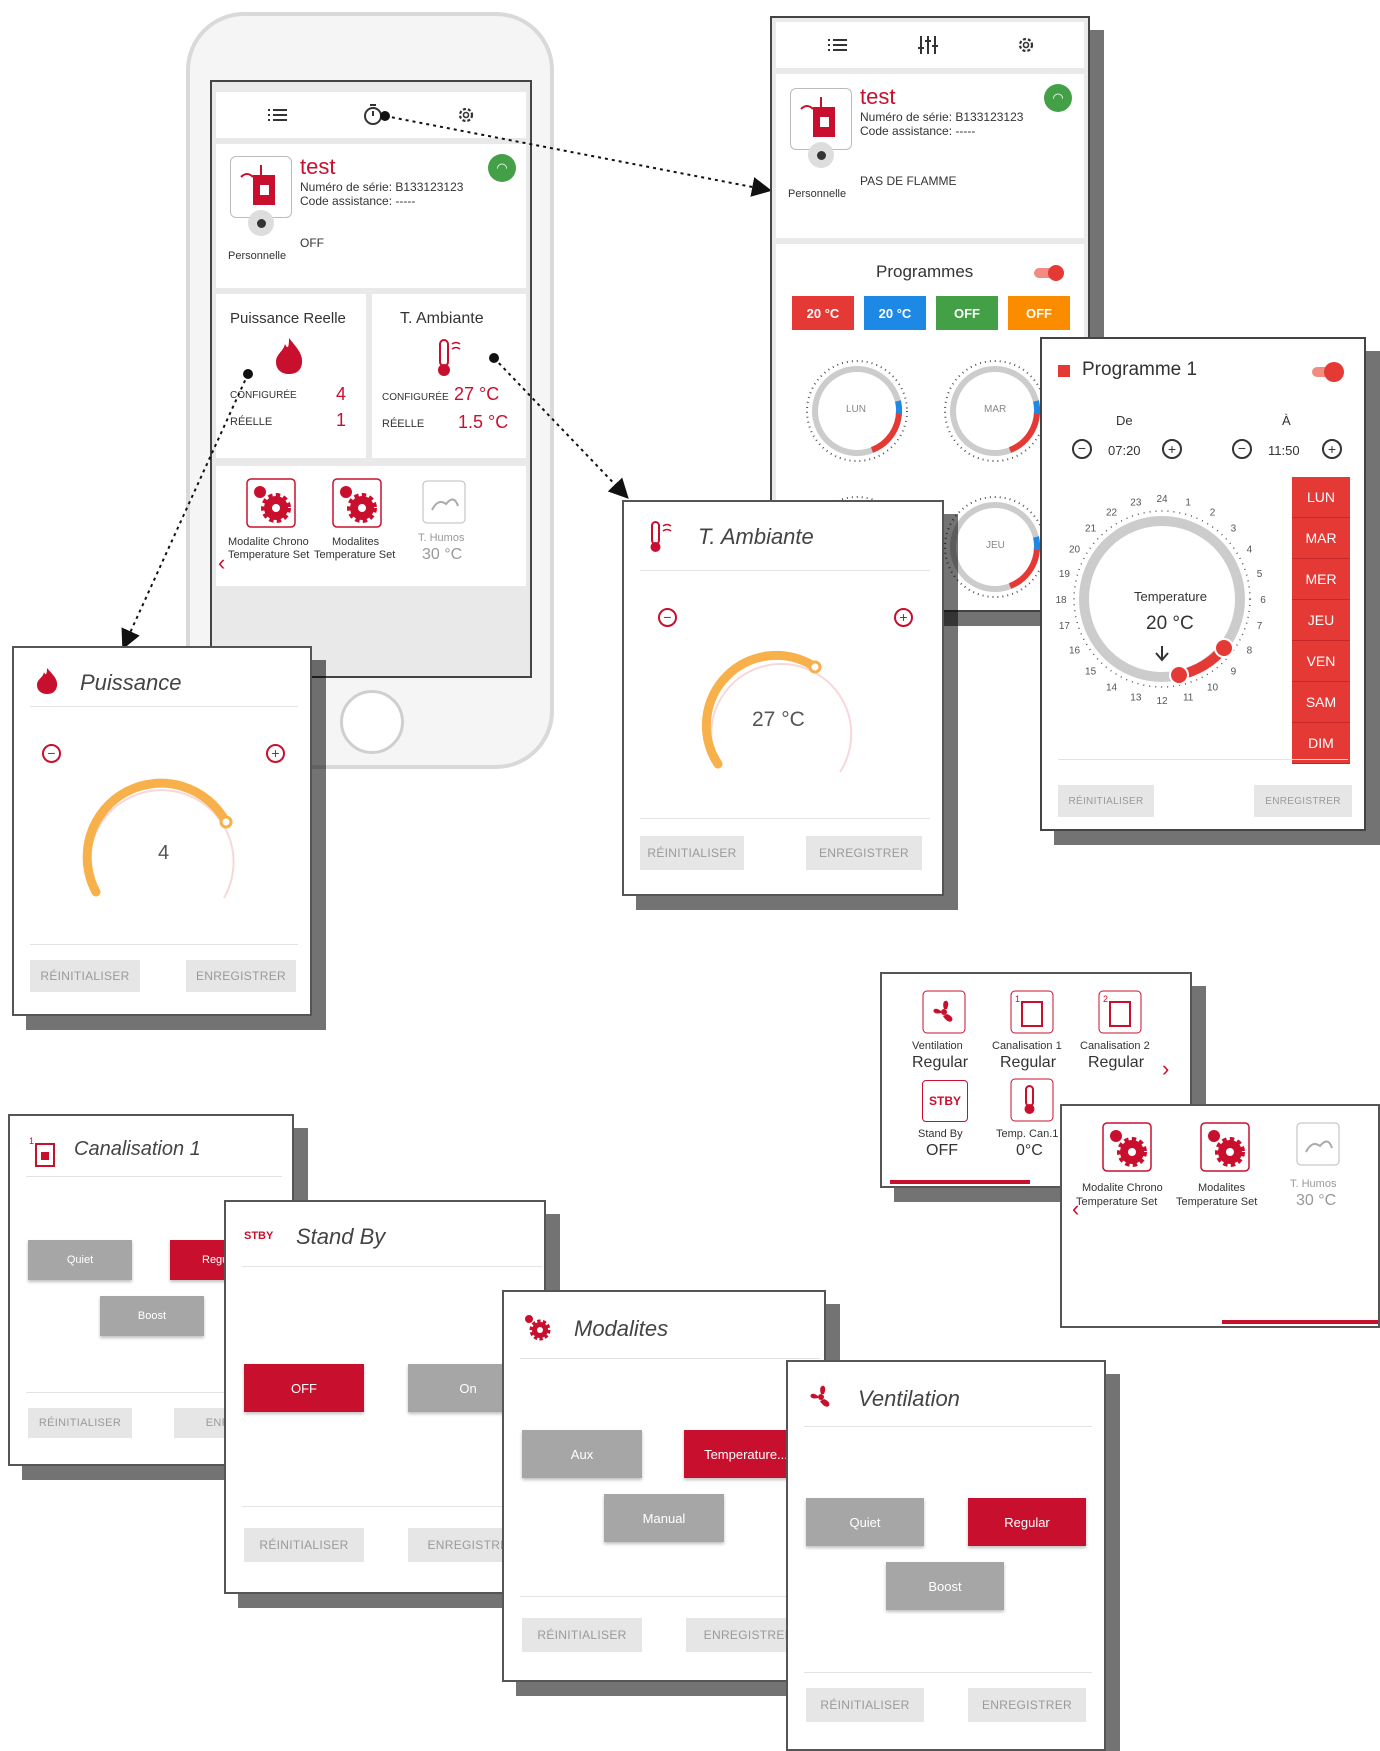 The width and height of the screenshot is (1380, 1751). I want to click on aux-option: Aux, so click(582, 1454).